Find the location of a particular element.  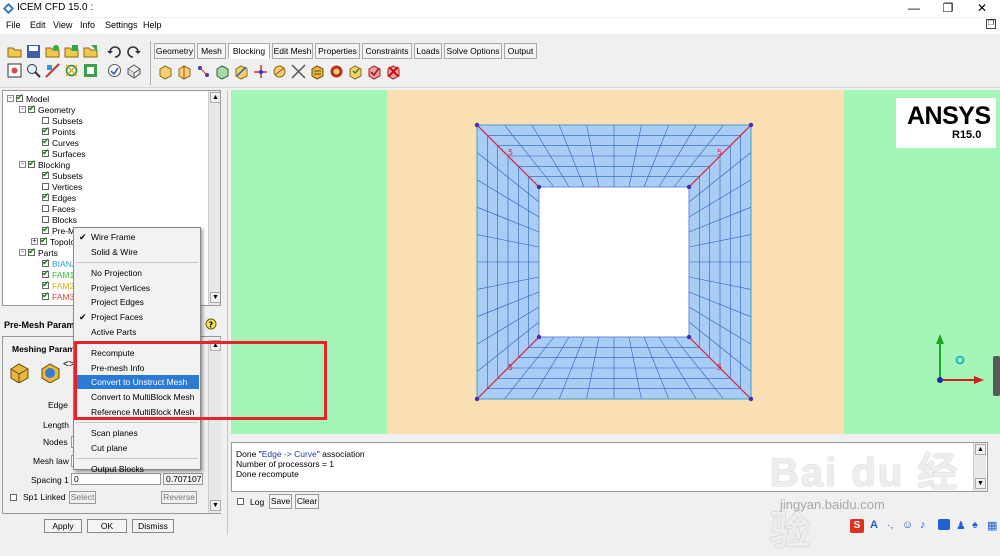

edit-block-icon is located at coordinates (222, 71).